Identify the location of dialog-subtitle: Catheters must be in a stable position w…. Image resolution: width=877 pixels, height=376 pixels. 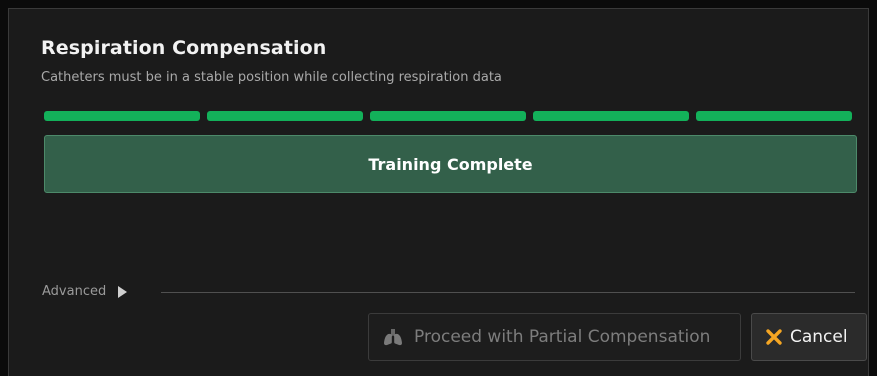
(271, 77).